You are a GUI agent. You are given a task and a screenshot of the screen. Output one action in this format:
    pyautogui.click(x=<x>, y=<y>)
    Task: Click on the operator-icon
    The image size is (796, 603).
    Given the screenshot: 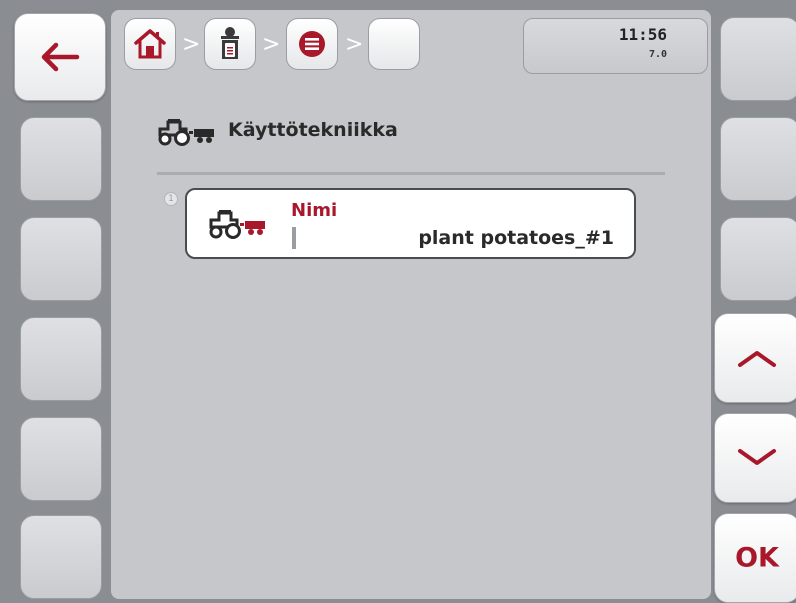 What is the action you would take?
    pyautogui.click(x=230, y=43)
    